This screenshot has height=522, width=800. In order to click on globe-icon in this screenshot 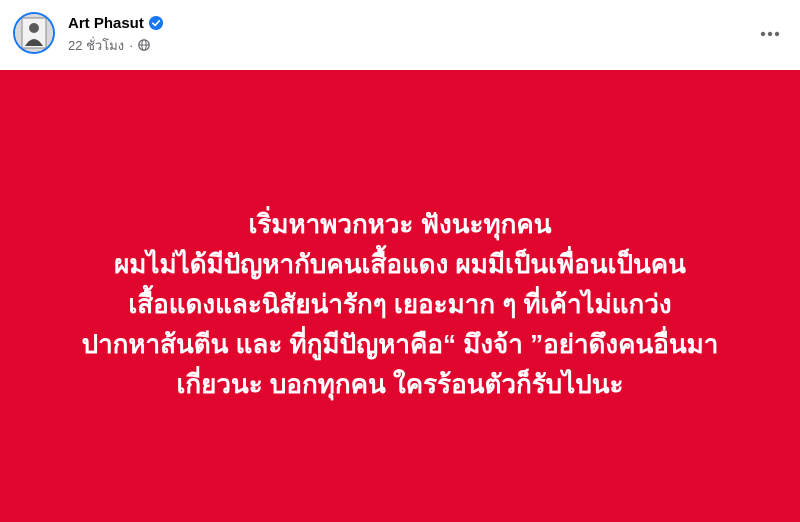, I will do `click(144, 45)`.